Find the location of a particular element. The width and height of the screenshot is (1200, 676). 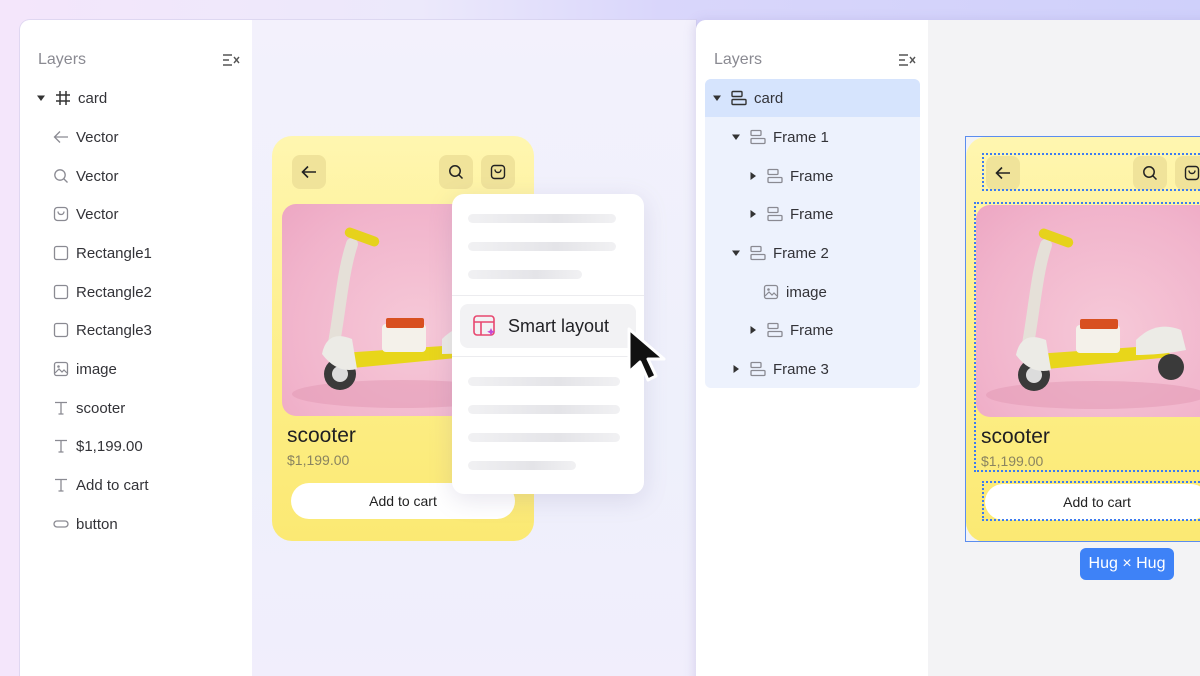

layer-item-rectangle2: Rectangle2 is located at coordinates (136, 292).